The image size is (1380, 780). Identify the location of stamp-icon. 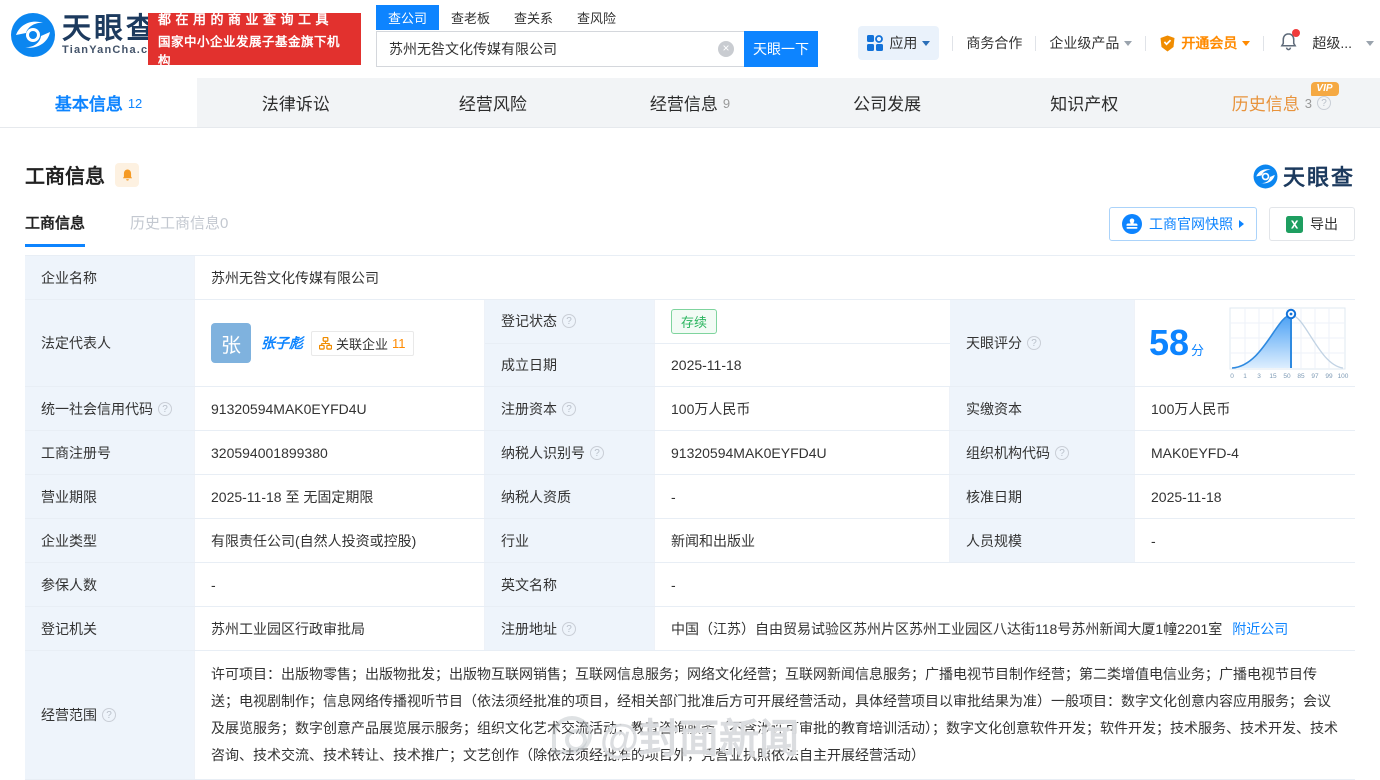
(1132, 224).